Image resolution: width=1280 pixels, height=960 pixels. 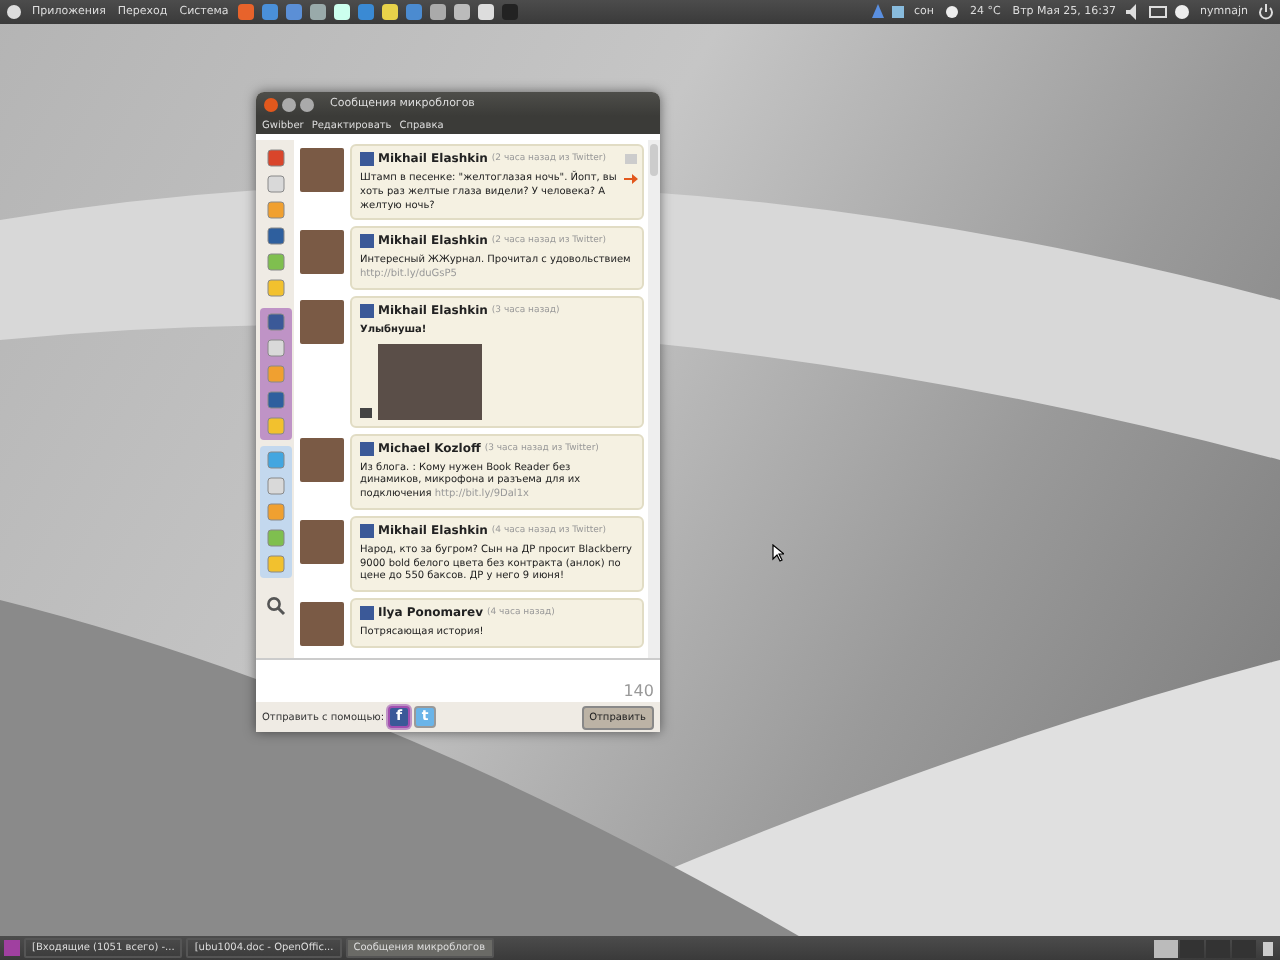 I want to click on scroll-thumb, so click(x=654, y=160).